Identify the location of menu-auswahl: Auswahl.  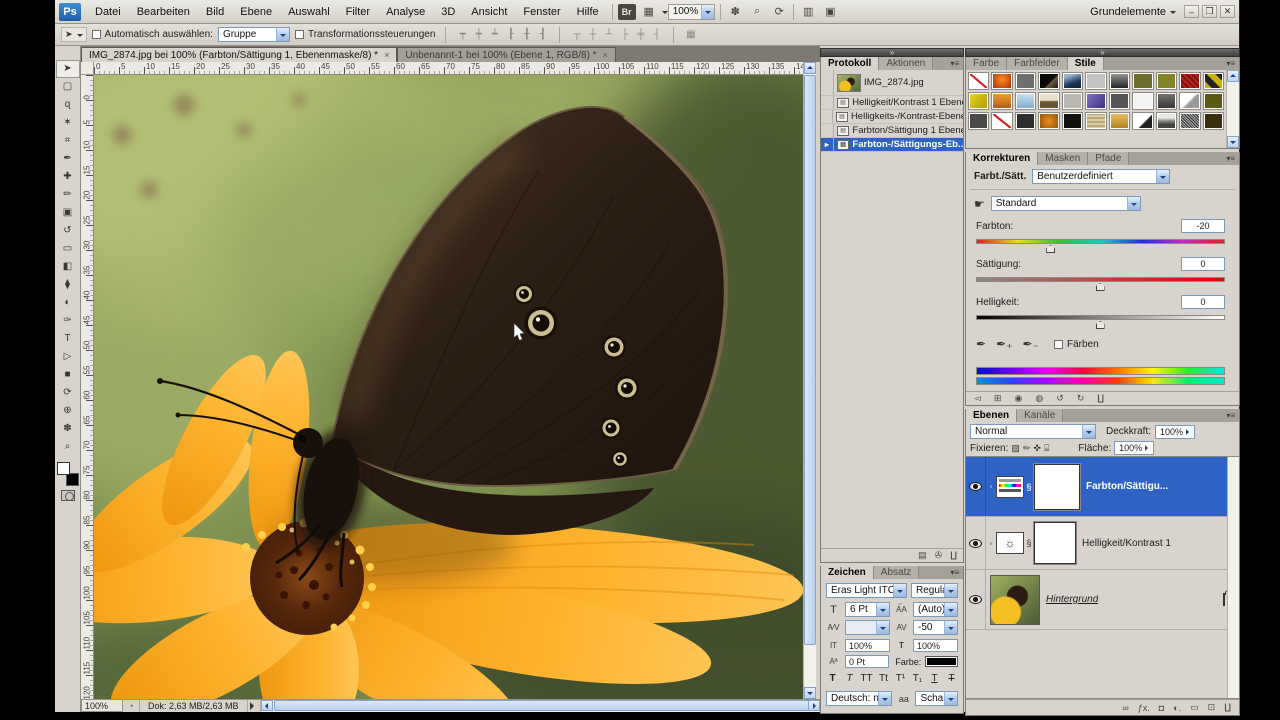
(309, 12).